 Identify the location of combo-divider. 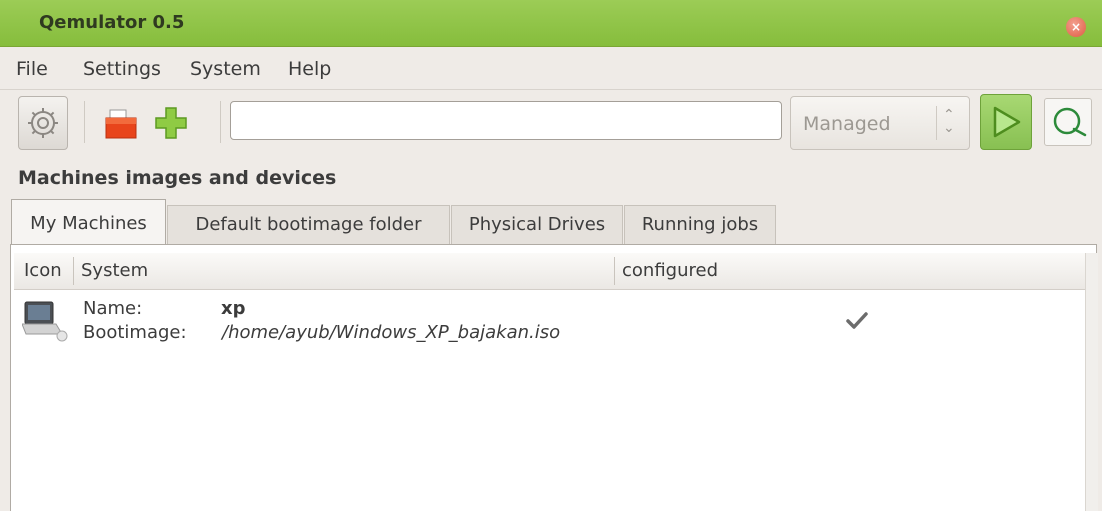
(936, 123).